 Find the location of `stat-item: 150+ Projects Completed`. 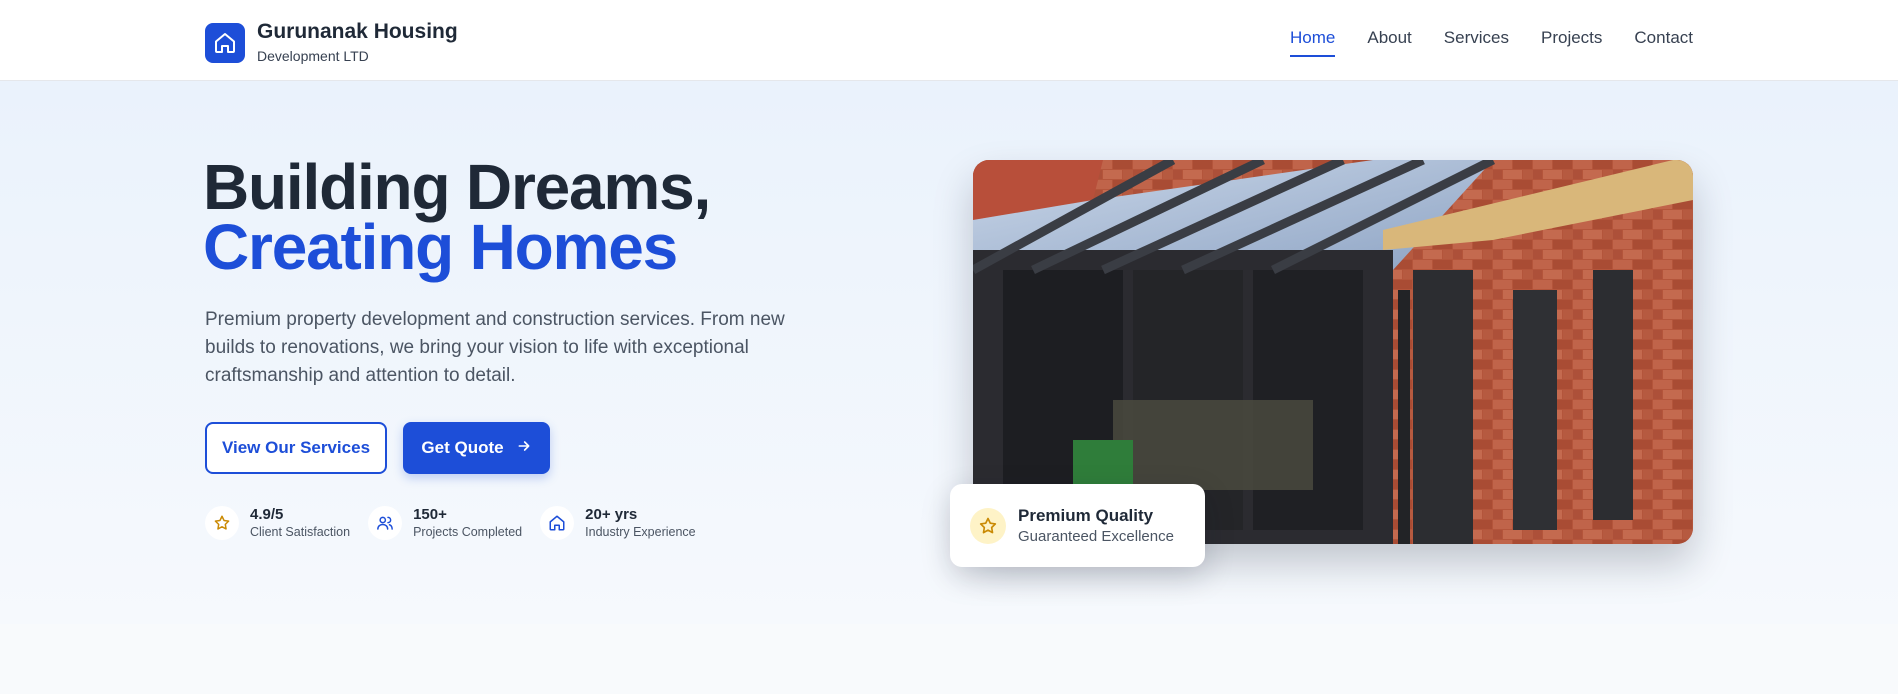

stat-item: 150+ Projects Completed is located at coordinates (445, 523).